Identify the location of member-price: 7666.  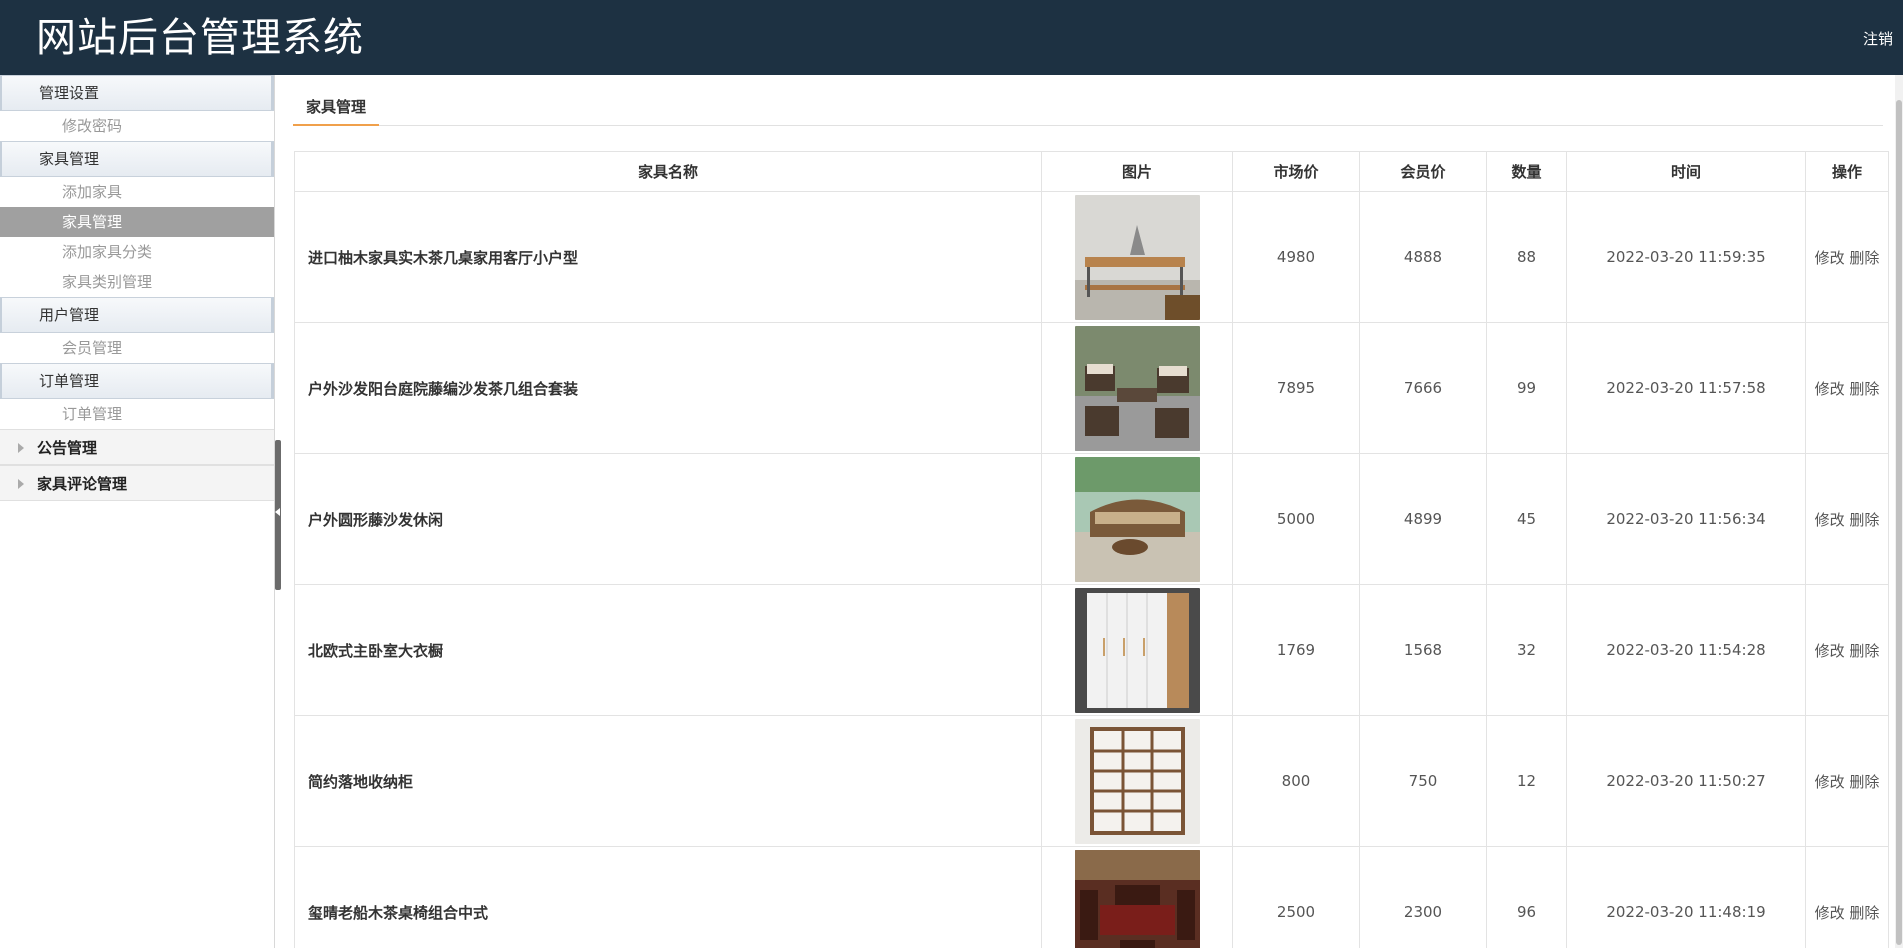
(1423, 388).